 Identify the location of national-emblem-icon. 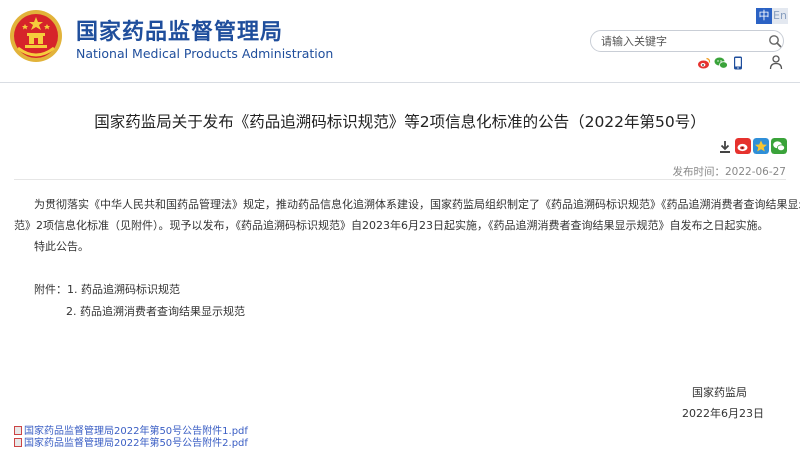
(36, 36).